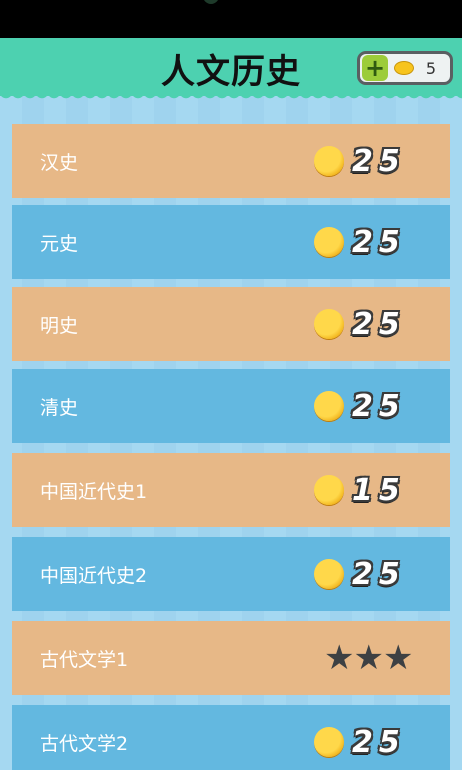 The width and height of the screenshot is (462, 770). I want to click on list-item-yuan: 元史 25, so click(231, 242).